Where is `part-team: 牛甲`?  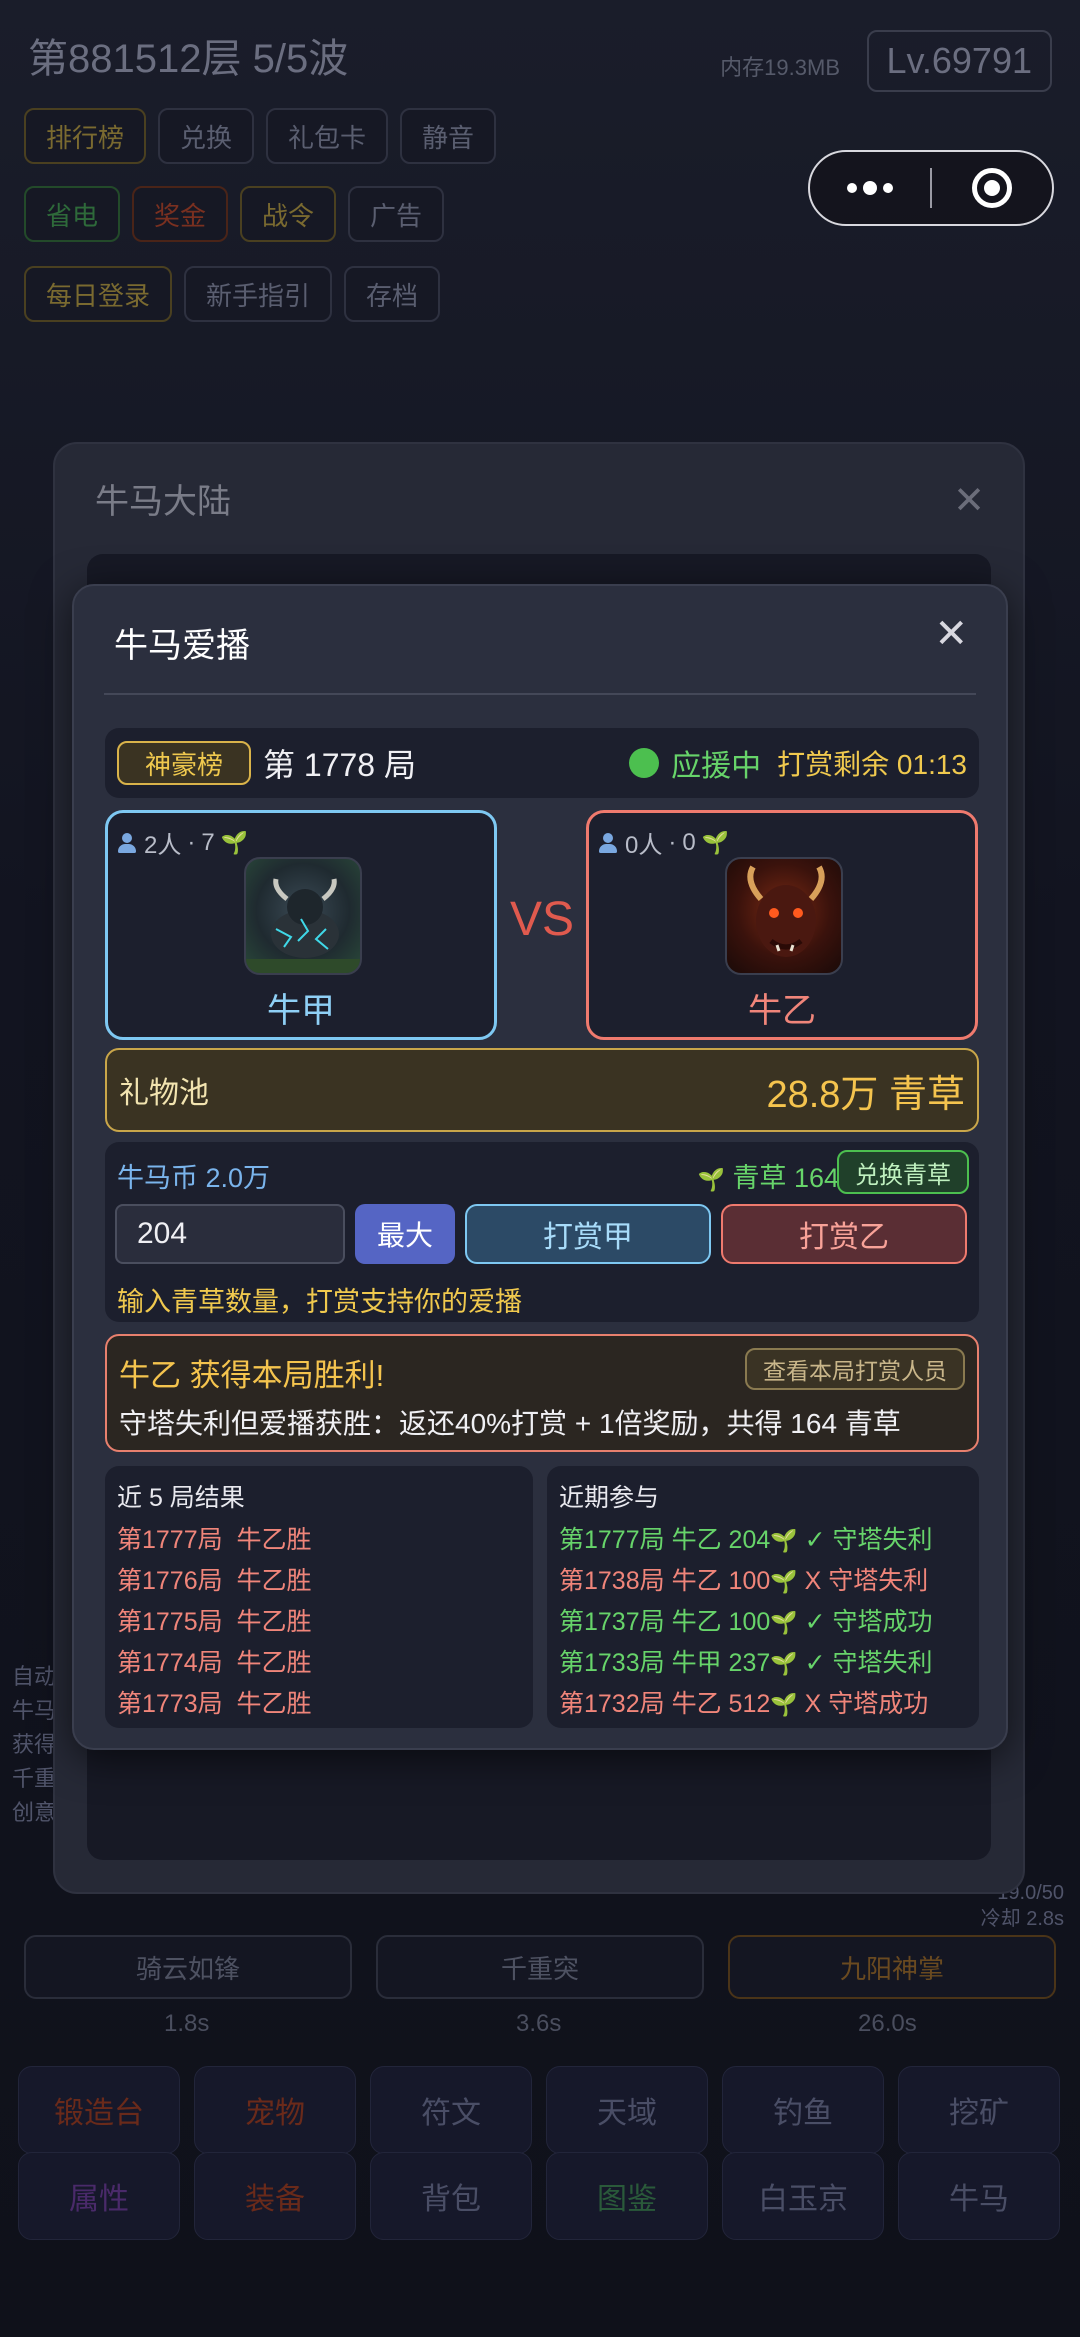 part-team: 牛甲 is located at coordinates (696, 1663).